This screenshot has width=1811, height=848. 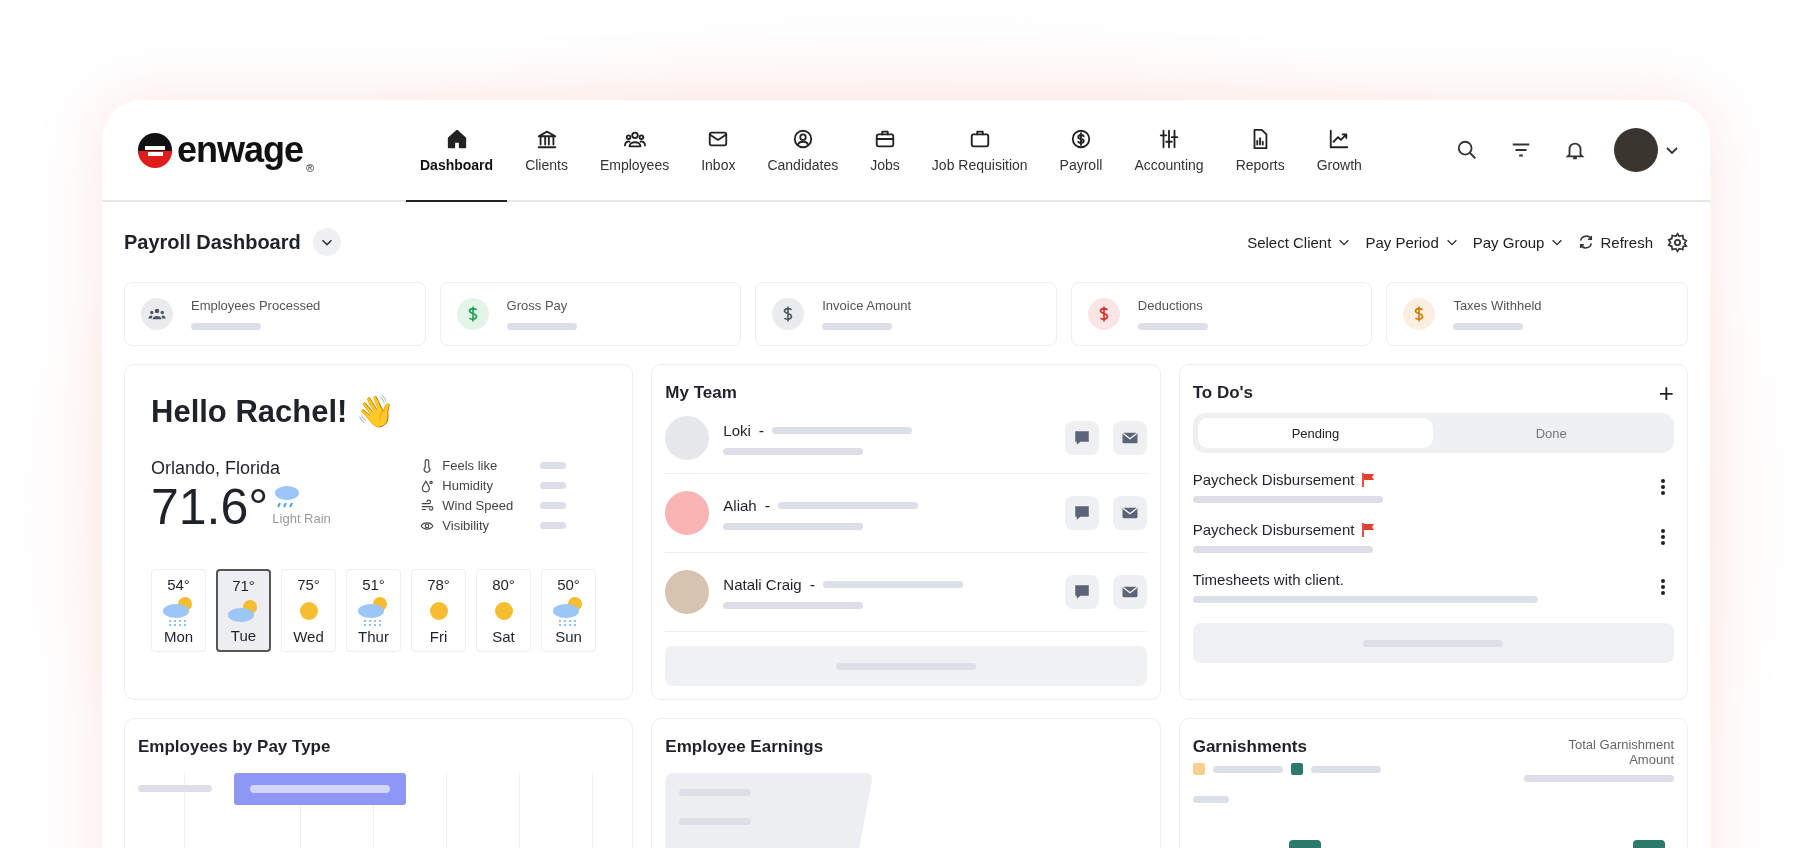 What do you see at coordinates (1551, 433) in the screenshot?
I see `tab: Done` at bounding box center [1551, 433].